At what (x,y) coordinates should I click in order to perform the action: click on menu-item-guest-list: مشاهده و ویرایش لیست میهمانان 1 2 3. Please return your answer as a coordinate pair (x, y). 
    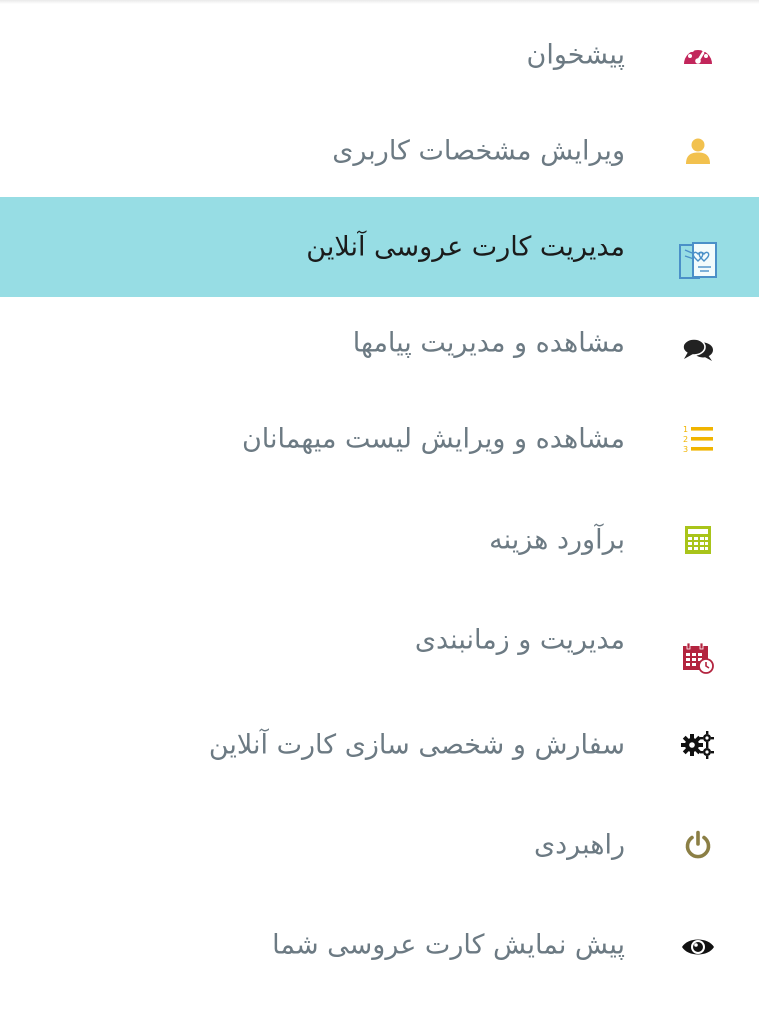
    Looking at the image, I should click on (379, 439).